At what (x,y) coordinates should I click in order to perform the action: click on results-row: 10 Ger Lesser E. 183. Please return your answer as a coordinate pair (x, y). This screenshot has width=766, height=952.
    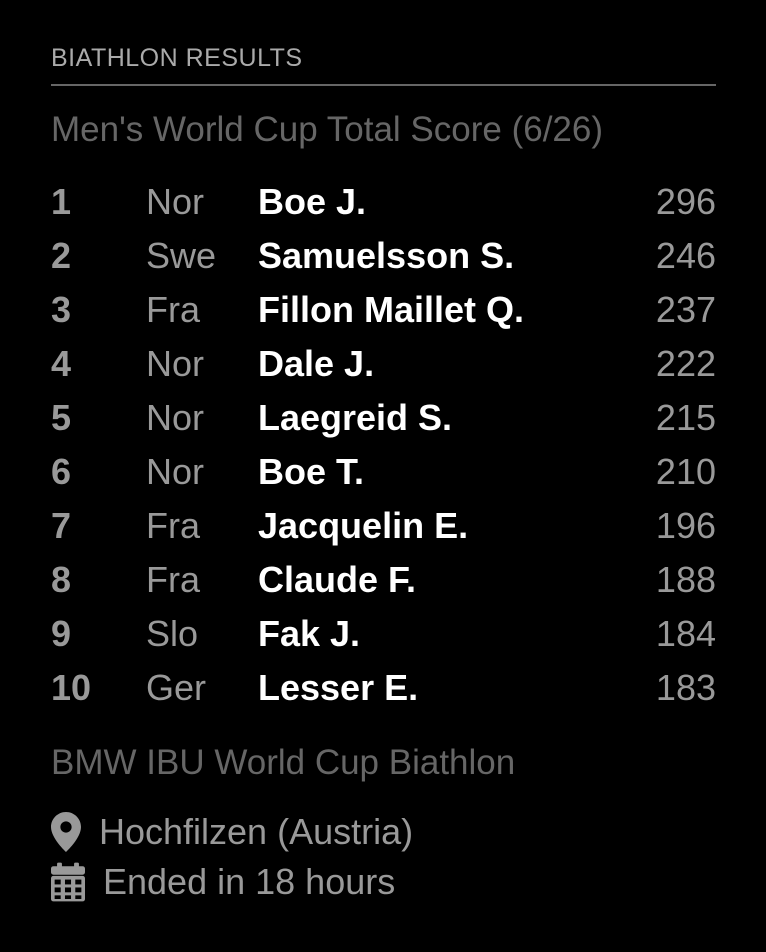
    Looking at the image, I should click on (383, 688).